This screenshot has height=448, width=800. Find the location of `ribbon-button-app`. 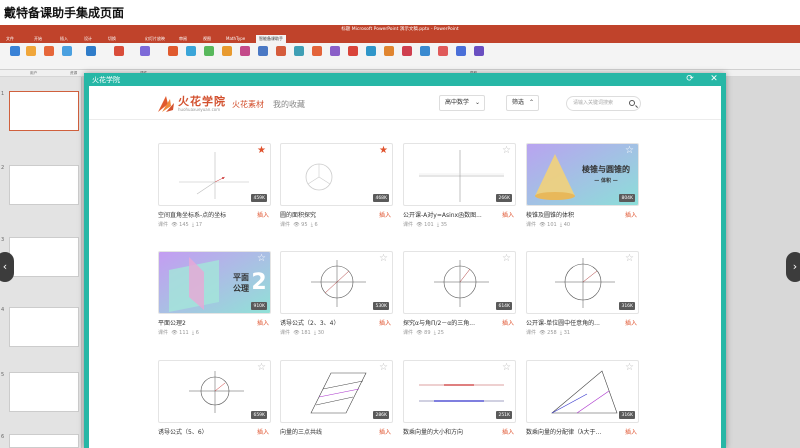

ribbon-button-app is located at coordinates (15, 56).